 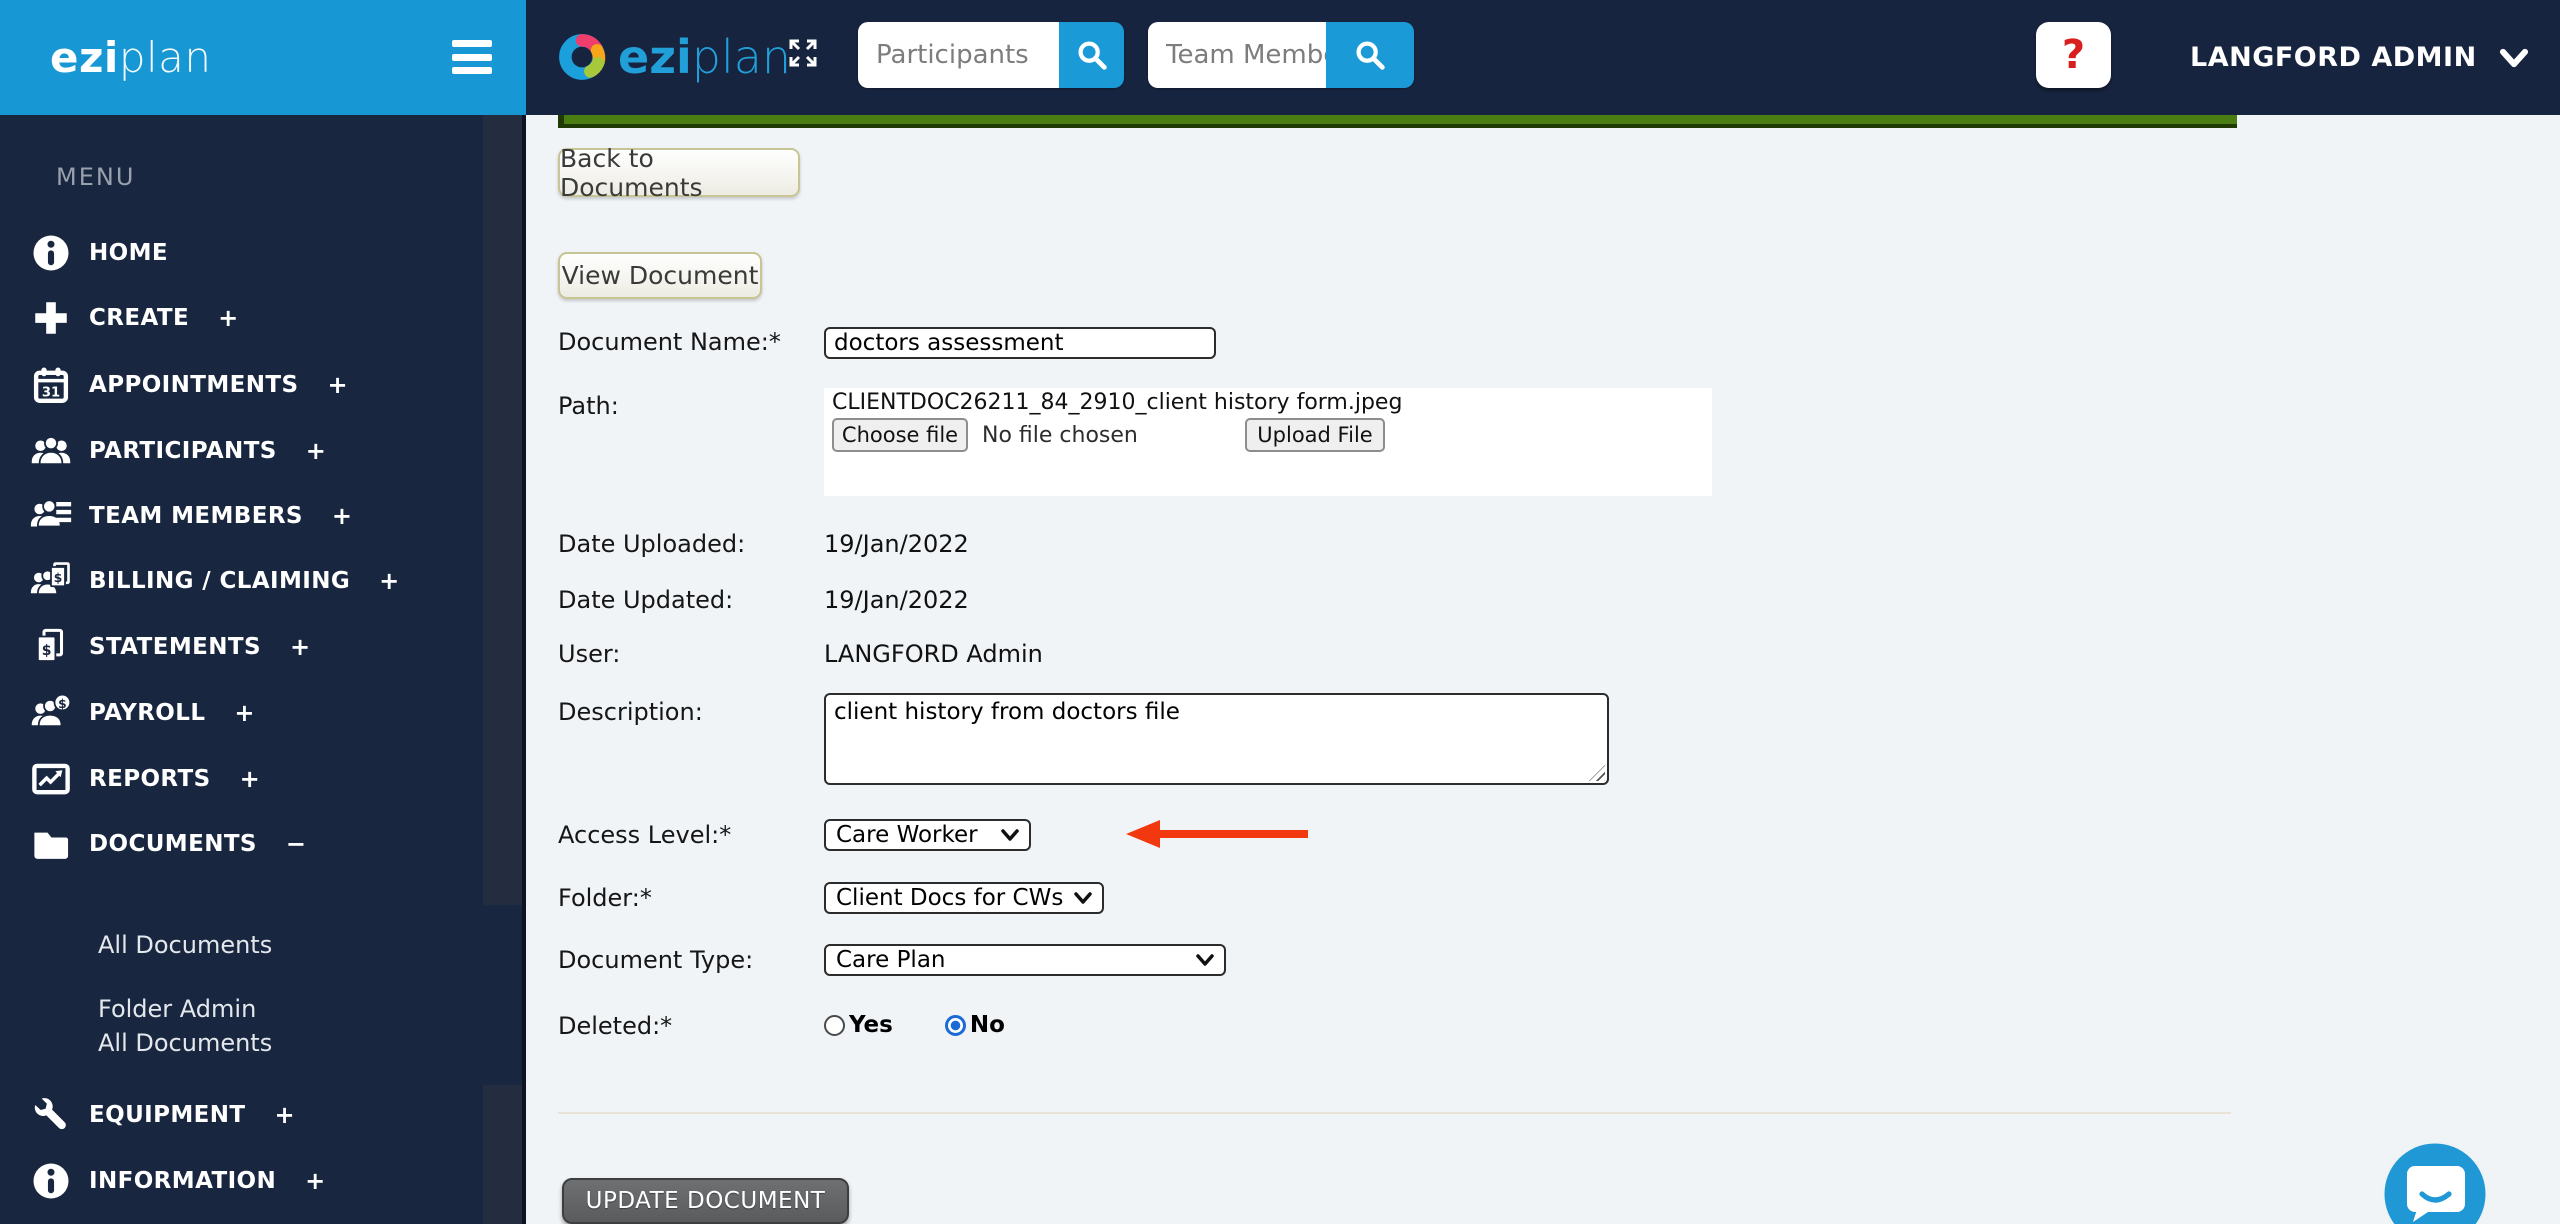 What do you see at coordinates (955, 1025) in the screenshot?
I see `deleted-no-radio` at bounding box center [955, 1025].